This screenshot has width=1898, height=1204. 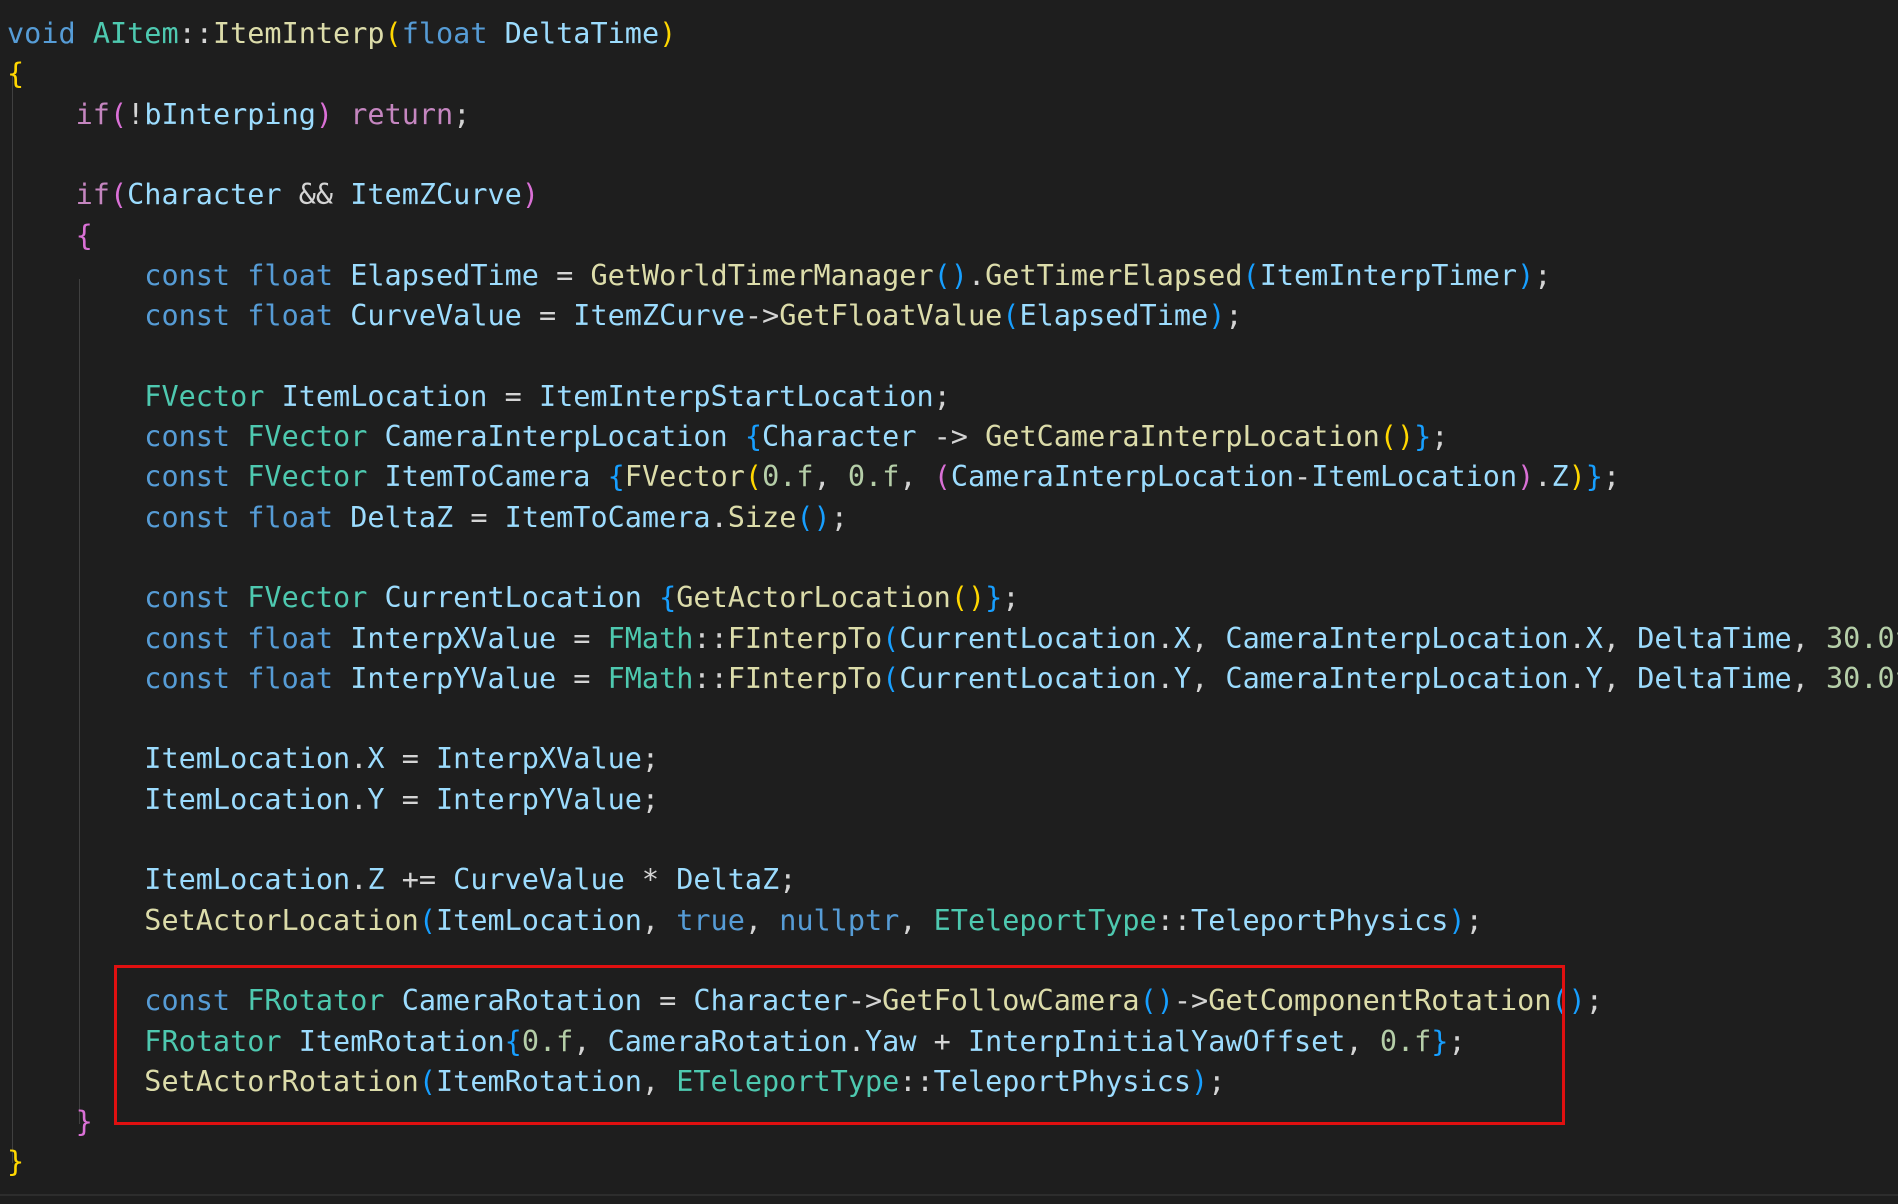 What do you see at coordinates (1714, 678) in the screenshot?
I see `code-token: DeltaTime` at bounding box center [1714, 678].